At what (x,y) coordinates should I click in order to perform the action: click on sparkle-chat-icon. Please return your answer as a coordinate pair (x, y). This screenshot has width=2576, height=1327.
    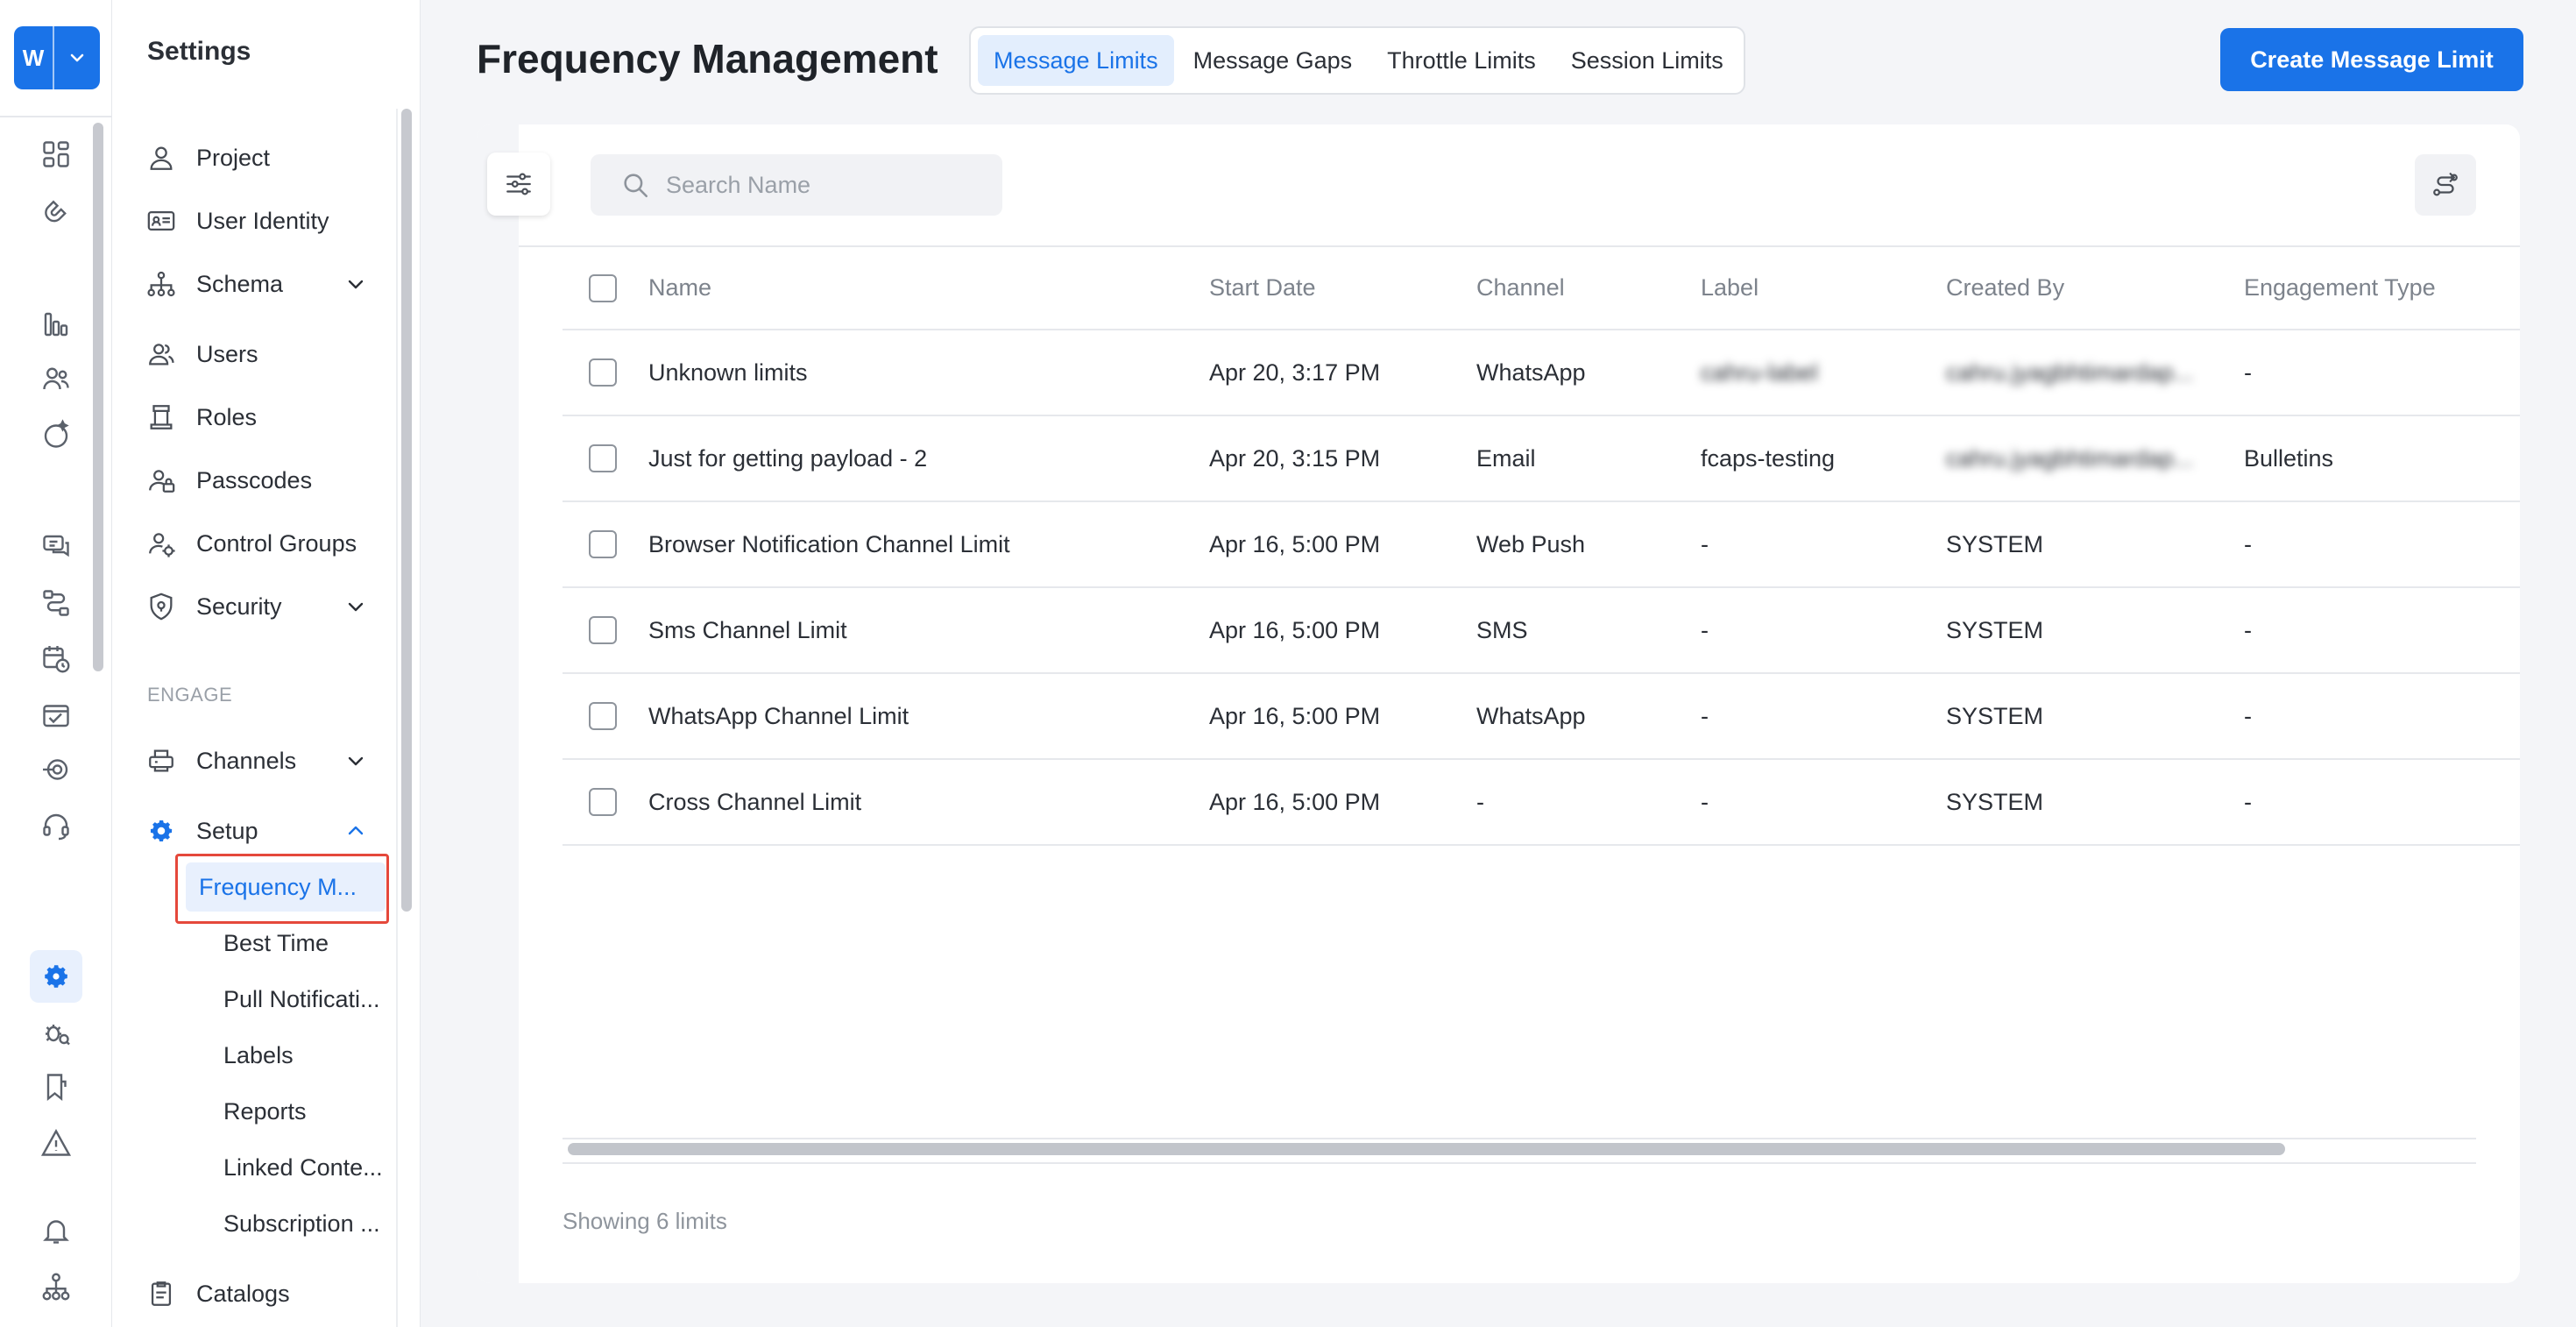
    Looking at the image, I should click on (56, 434).